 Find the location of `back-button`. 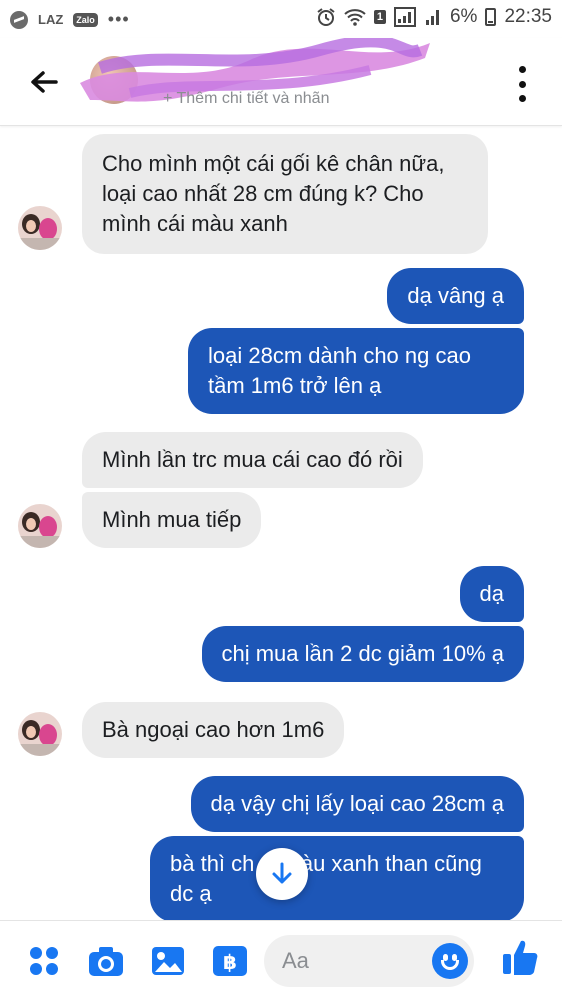

back-button is located at coordinates (44, 82).